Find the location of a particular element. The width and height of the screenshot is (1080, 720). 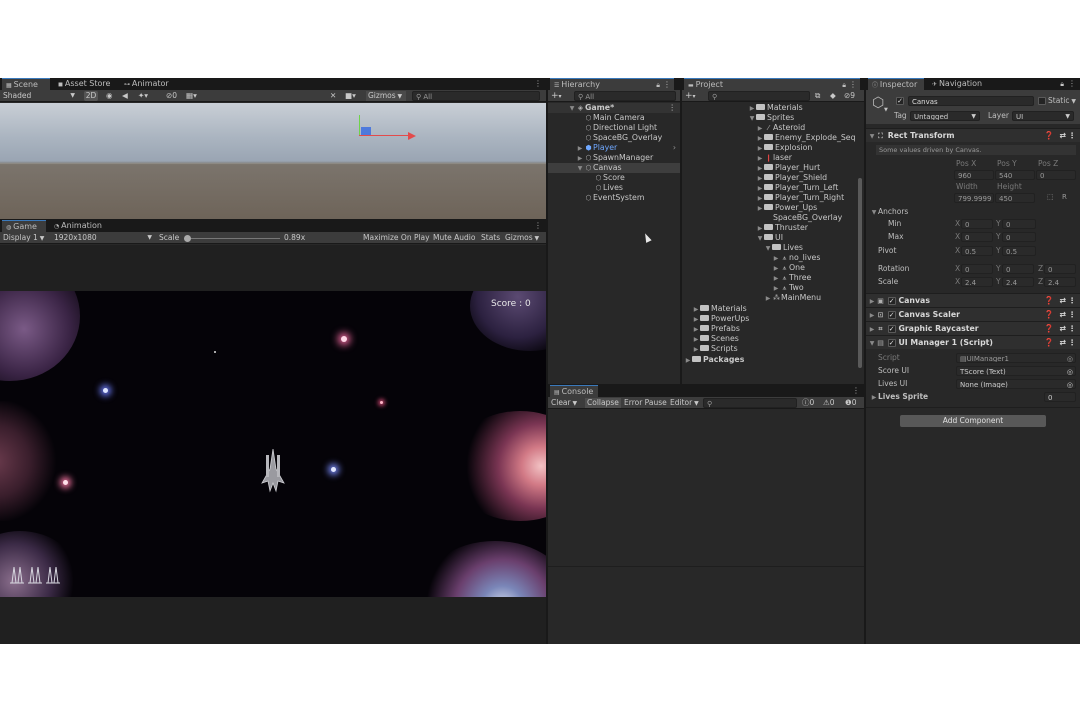

project-item: ▶ Player_Shield is located at coordinates (791, 178).